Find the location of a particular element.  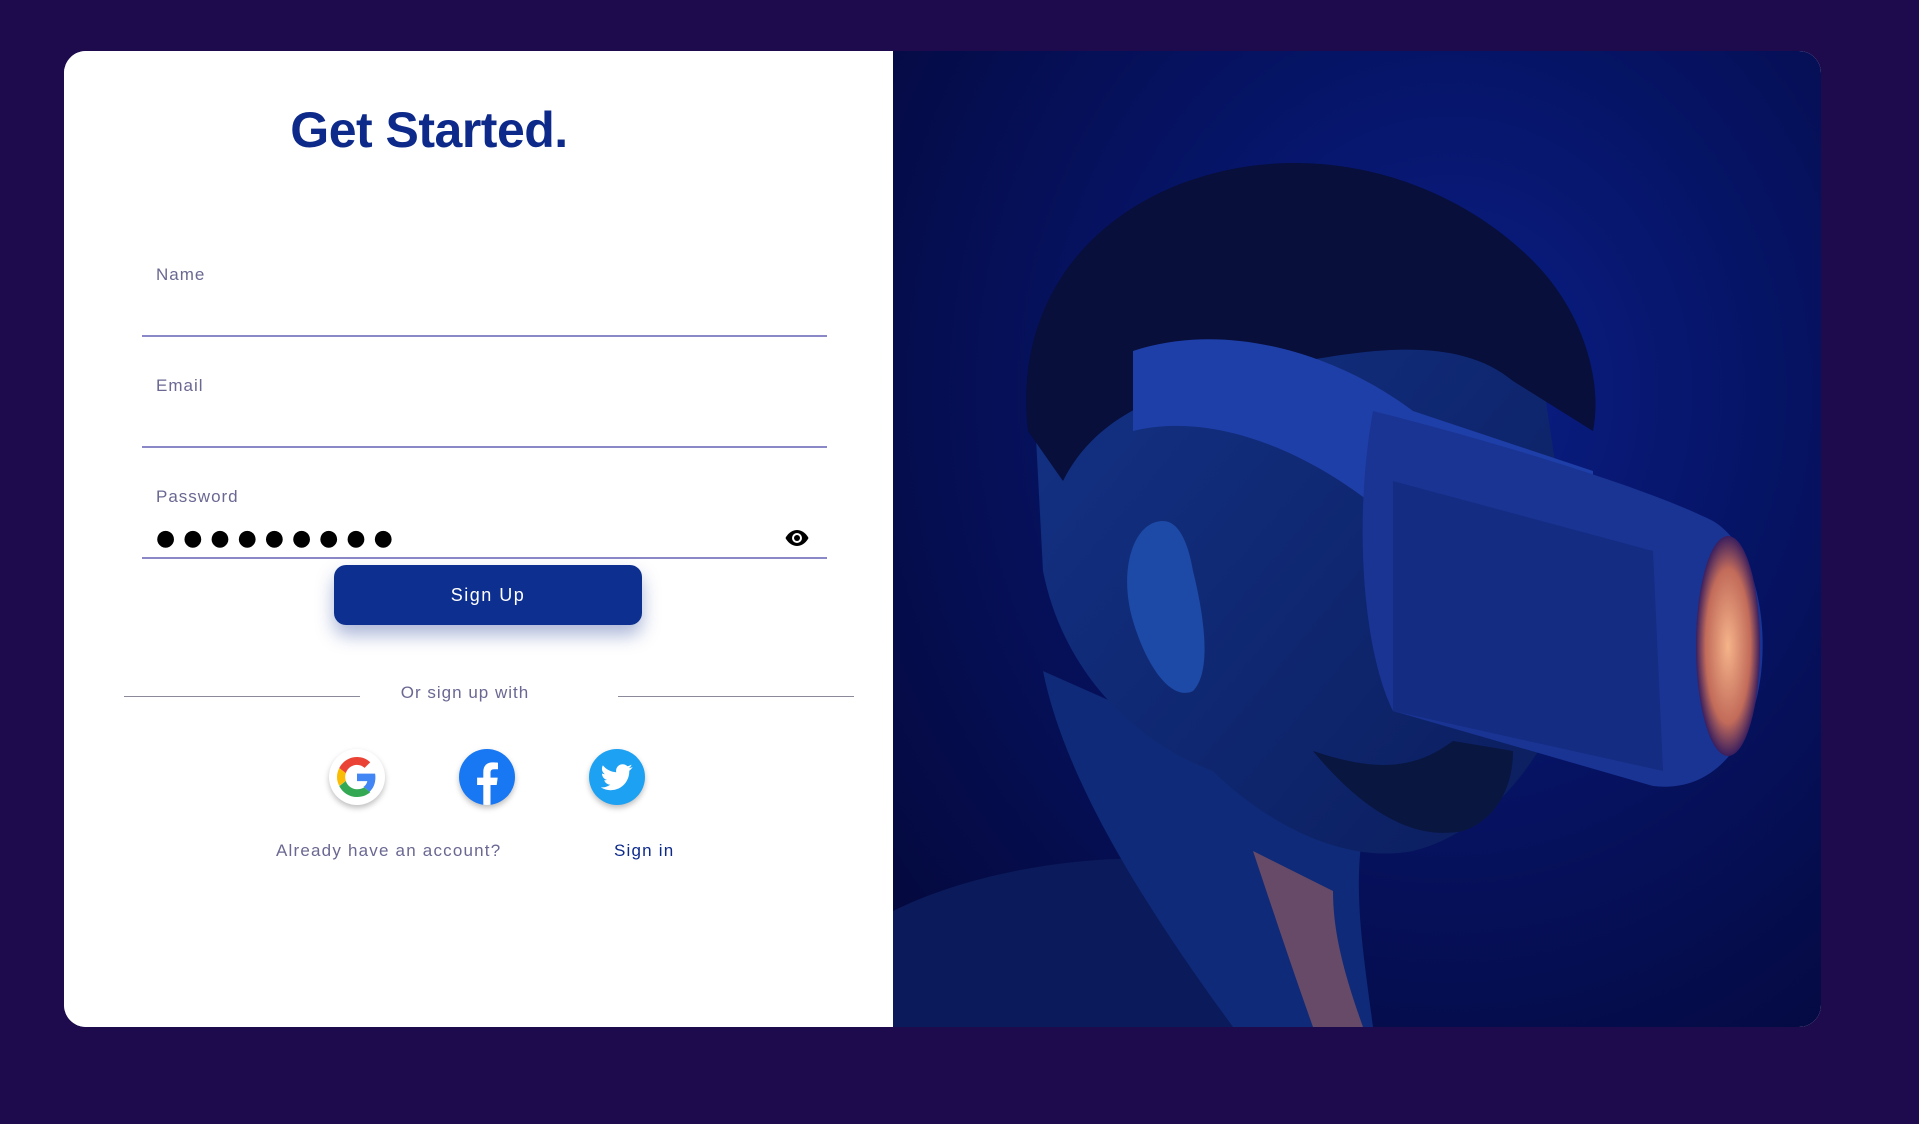

facebook-signup-button is located at coordinates (487, 777).